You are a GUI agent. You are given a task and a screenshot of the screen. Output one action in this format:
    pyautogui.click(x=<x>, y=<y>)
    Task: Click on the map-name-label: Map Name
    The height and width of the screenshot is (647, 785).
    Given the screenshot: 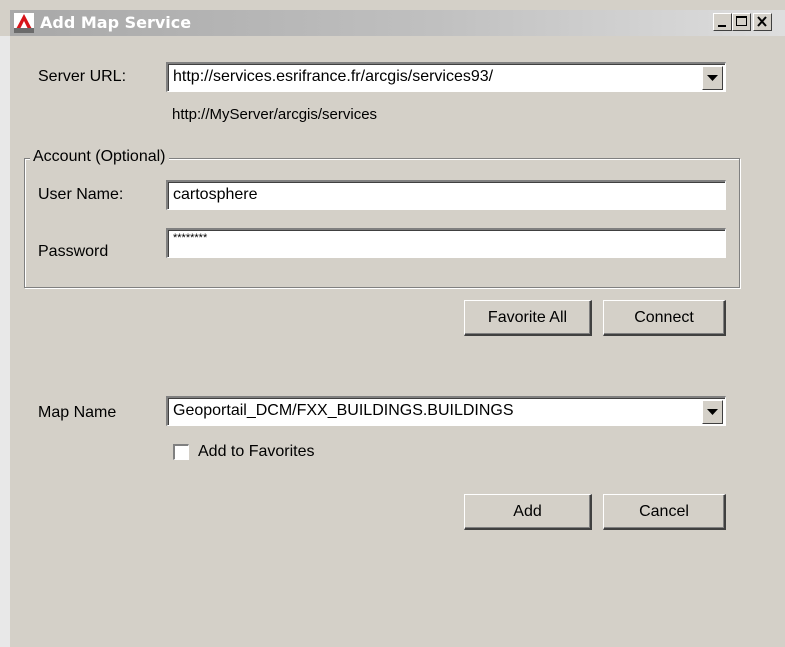 What is the action you would take?
    pyautogui.click(x=77, y=412)
    